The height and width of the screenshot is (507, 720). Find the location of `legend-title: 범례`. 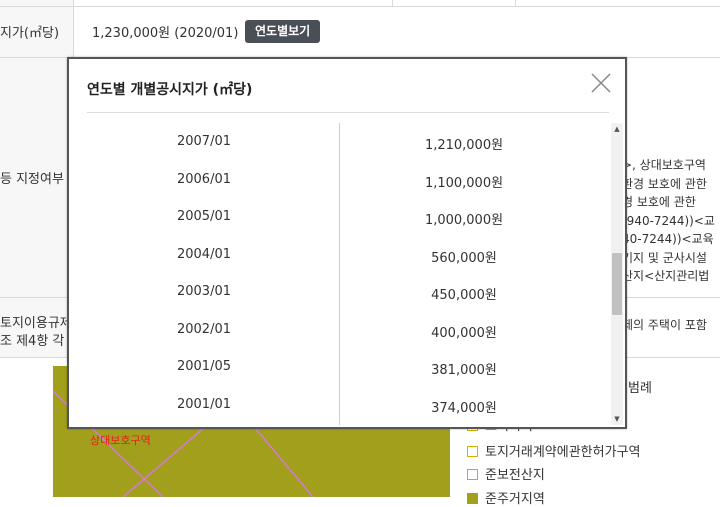

legend-title: 범례 is located at coordinates (640, 388).